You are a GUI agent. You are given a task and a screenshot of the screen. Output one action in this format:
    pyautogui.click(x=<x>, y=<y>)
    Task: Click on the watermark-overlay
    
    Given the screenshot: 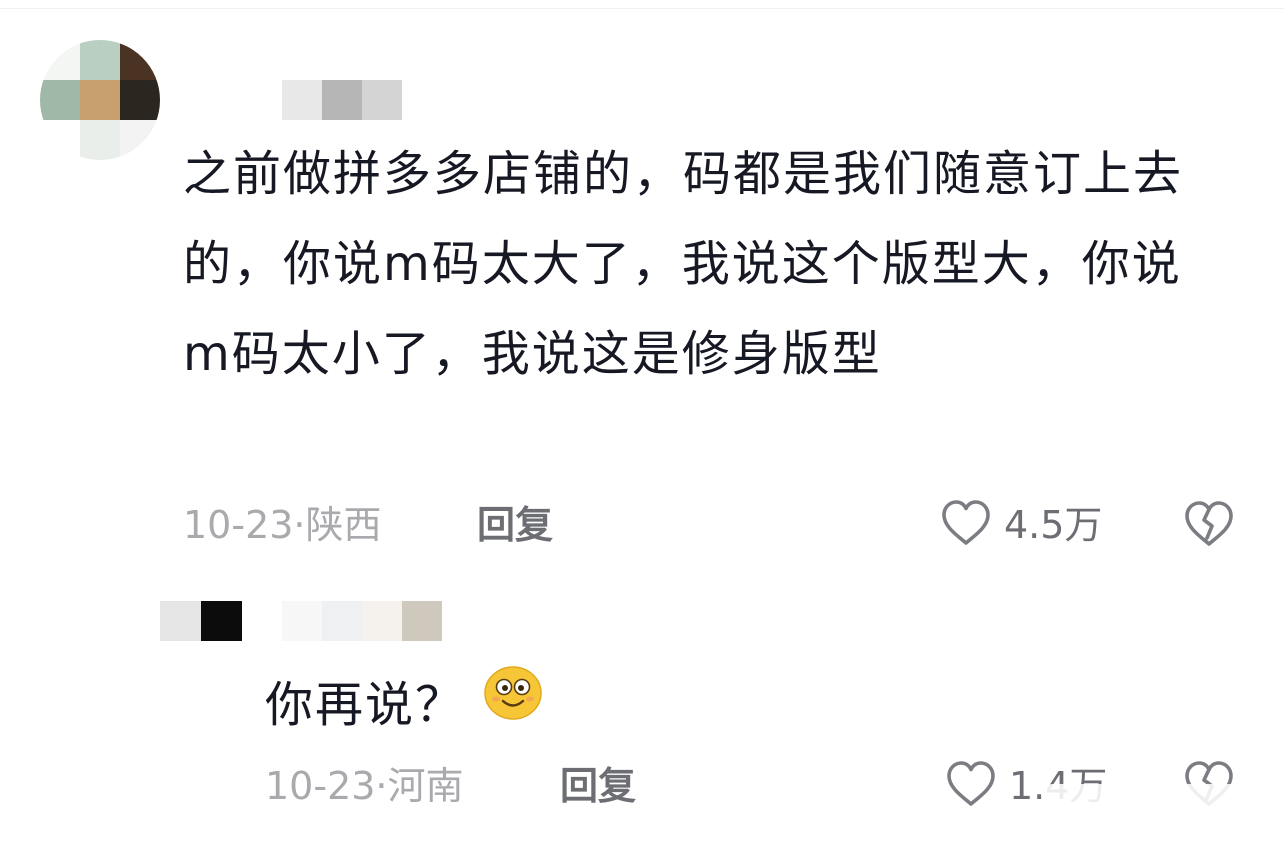 What is the action you would take?
    pyautogui.click(x=1156, y=806)
    